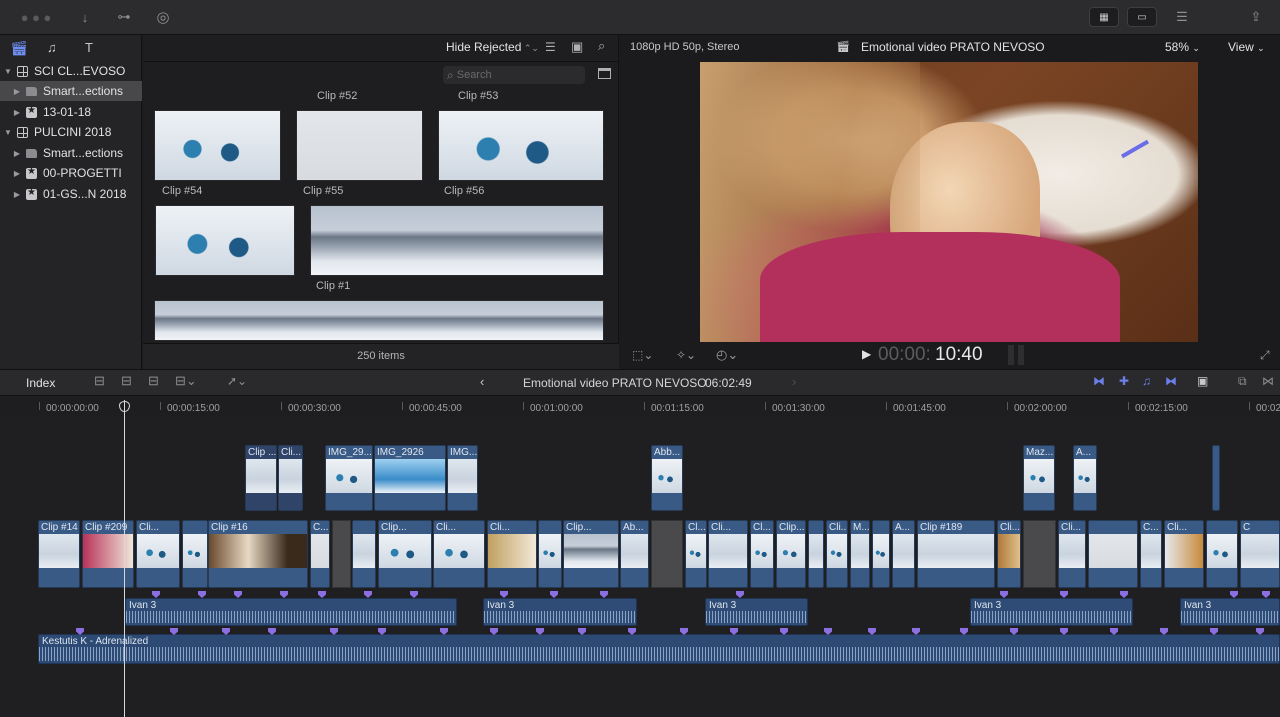  Describe the element at coordinates (186, 381) in the screenshot. I see `overwrite-edit-icon: ⊟⌄` at that location.